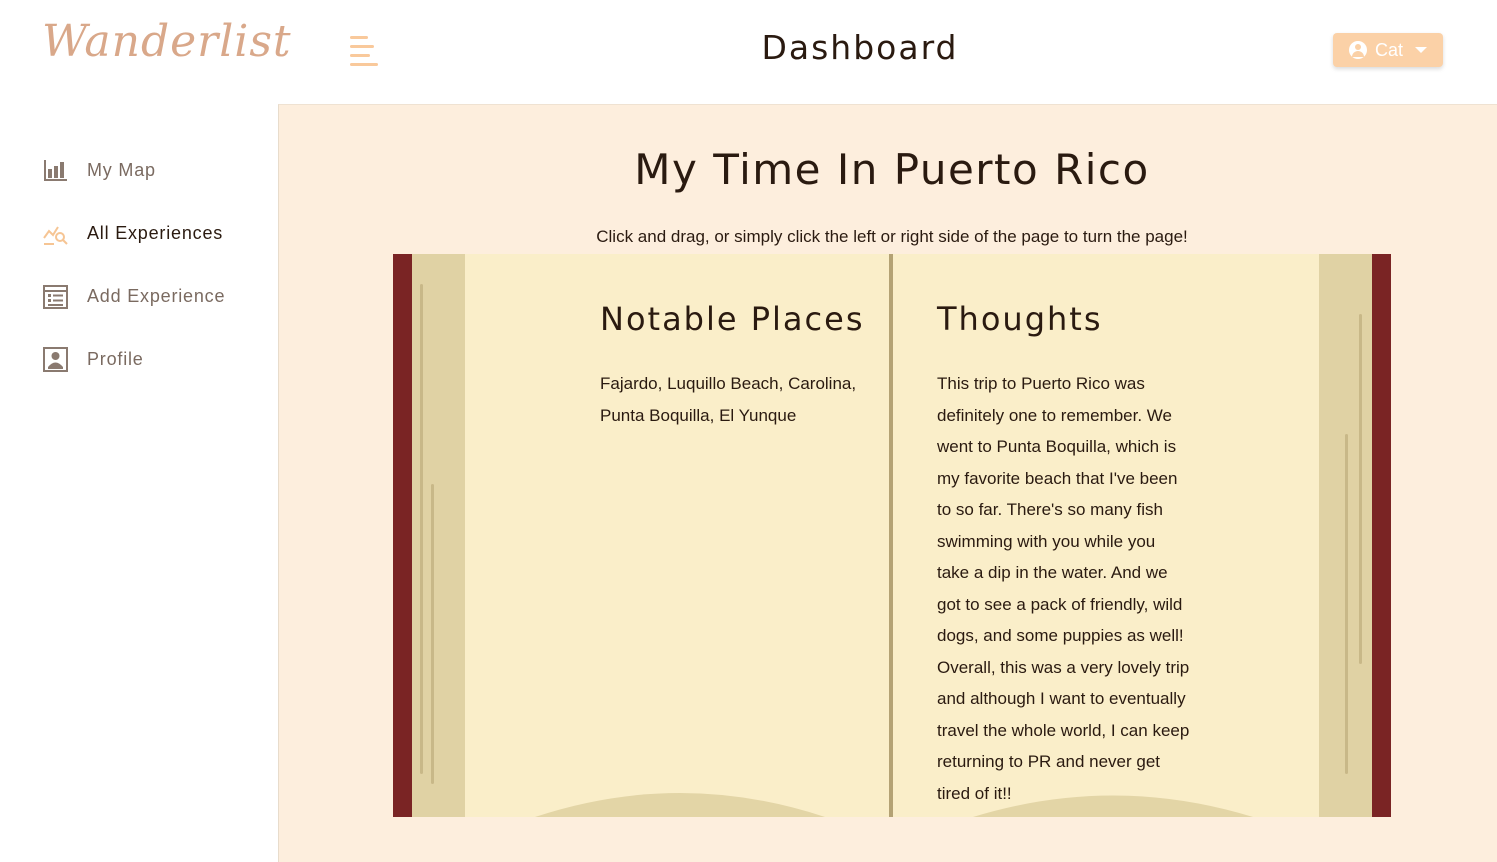 This screenshot has width=1497, height=862. I want to click on menu-toggle-icon, so click(365, 51).